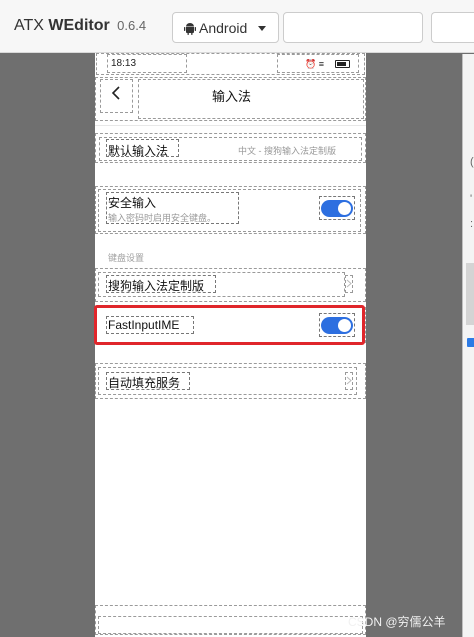 This screenshot has height=637, width=474. I want to click on section-keyboard-settings: 键盘设置, so click(126, 258).